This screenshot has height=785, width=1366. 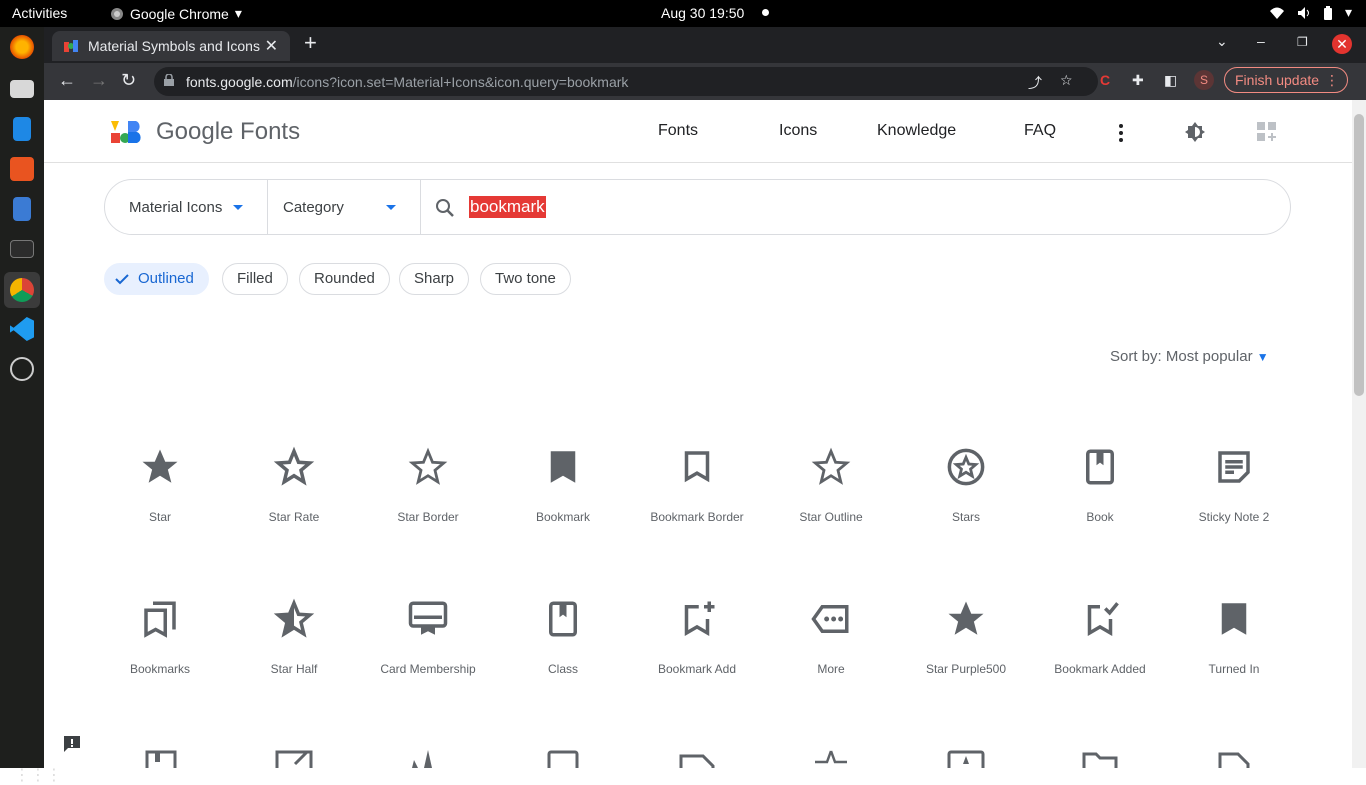 I want to click on icon-label: Class, so click(x=562, y=669).